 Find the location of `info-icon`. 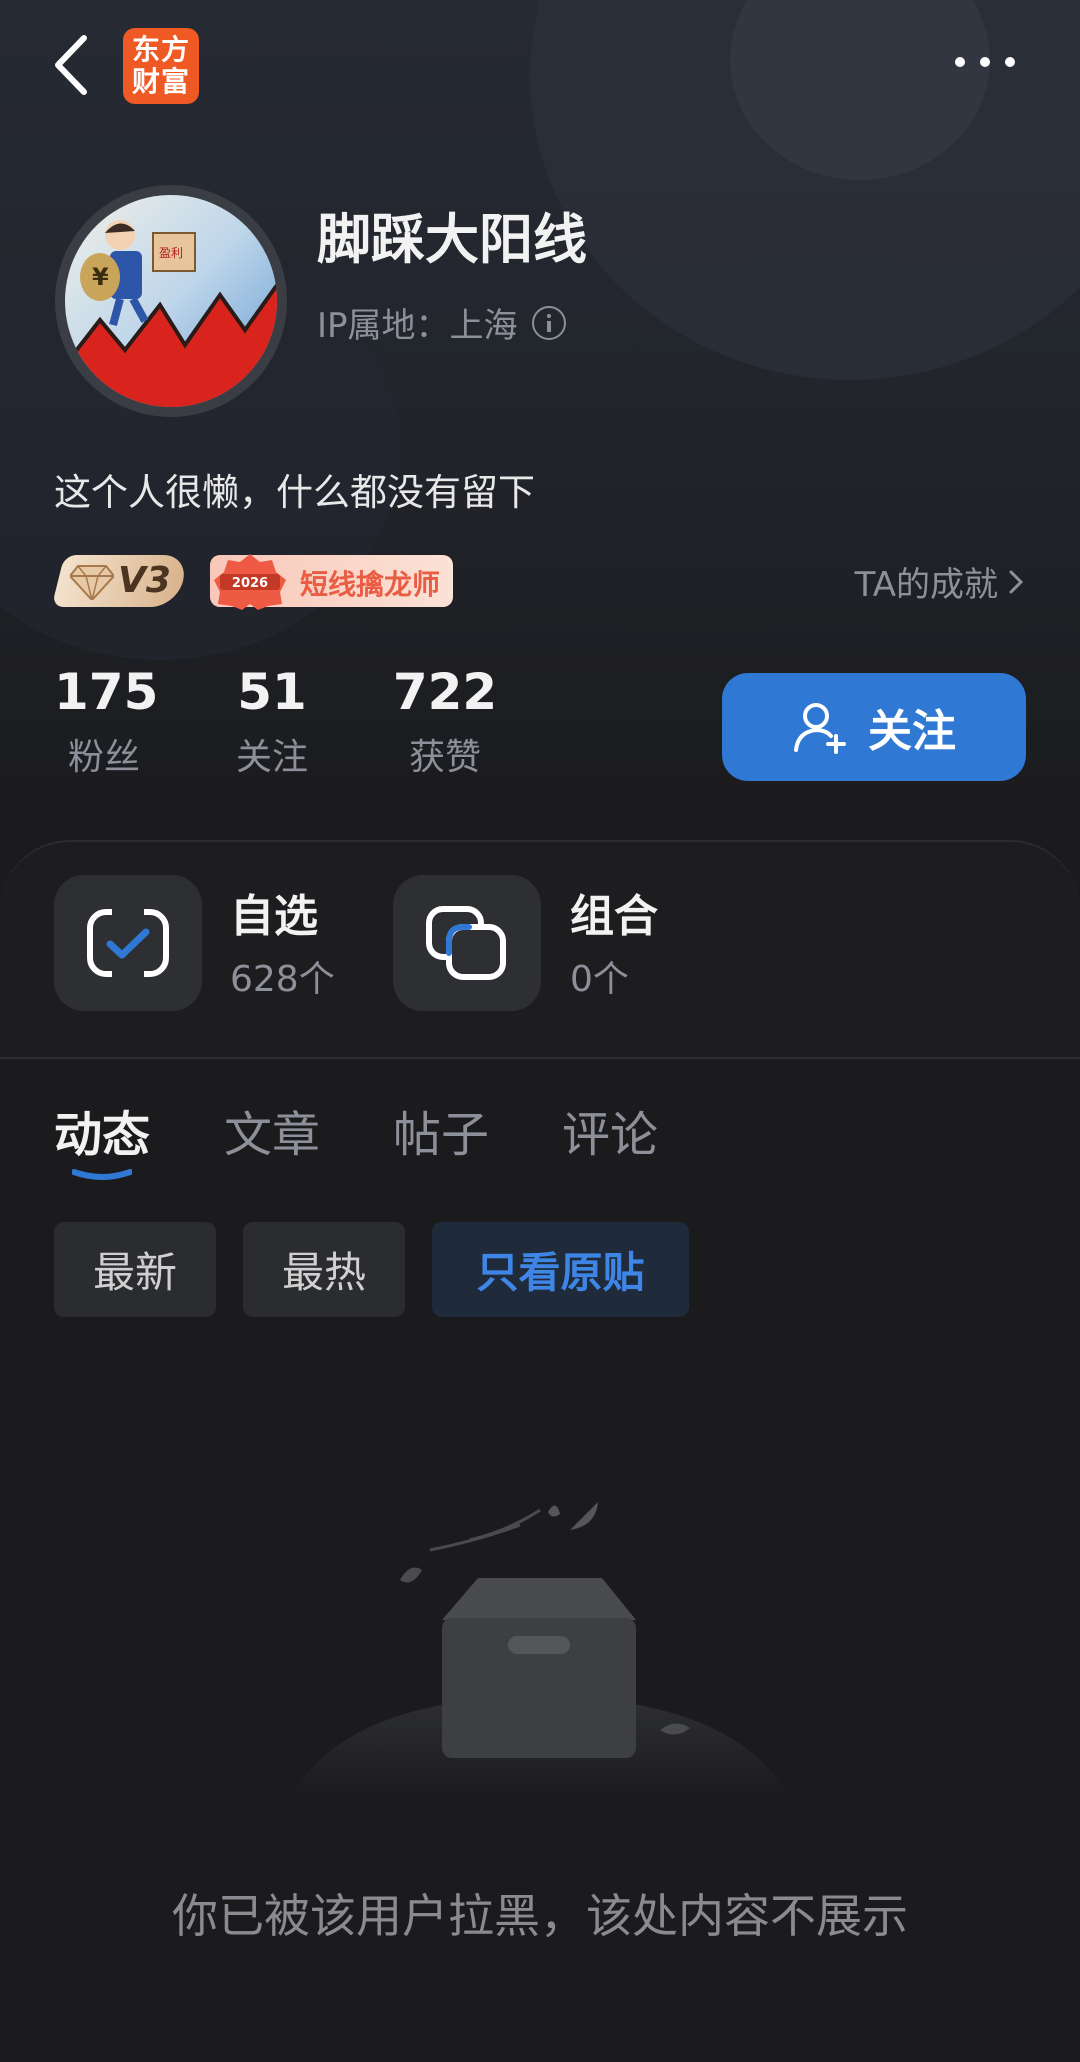

info-icon is located at coordinates (548, 322).